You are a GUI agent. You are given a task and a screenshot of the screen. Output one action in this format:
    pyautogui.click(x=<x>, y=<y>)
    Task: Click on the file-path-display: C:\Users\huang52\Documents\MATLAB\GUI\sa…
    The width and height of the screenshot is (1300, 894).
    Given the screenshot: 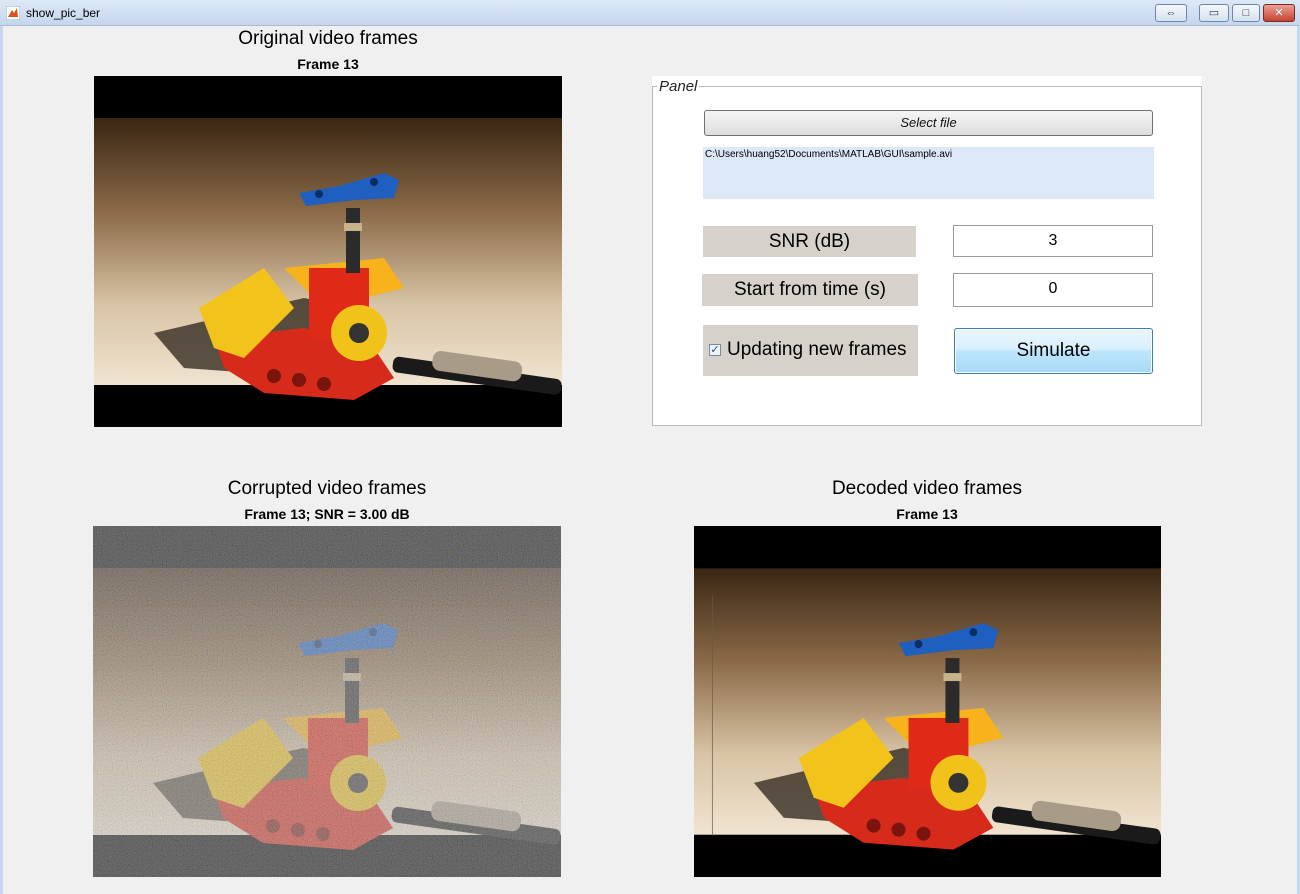 What is the action you would take?
    pyautogui.click(x=928, y=173)
    